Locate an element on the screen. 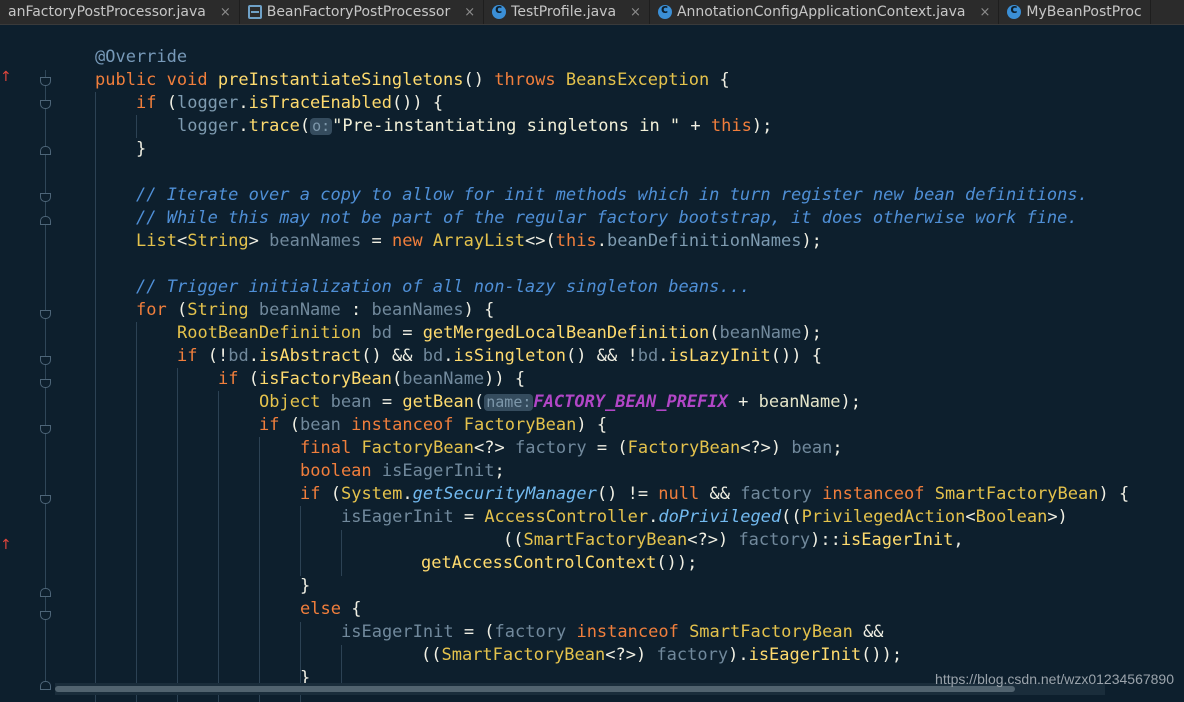 The image size is (1184, 702). editor-tab: BeanFactoryPostProcessor × is located at coordinates (362, 12).